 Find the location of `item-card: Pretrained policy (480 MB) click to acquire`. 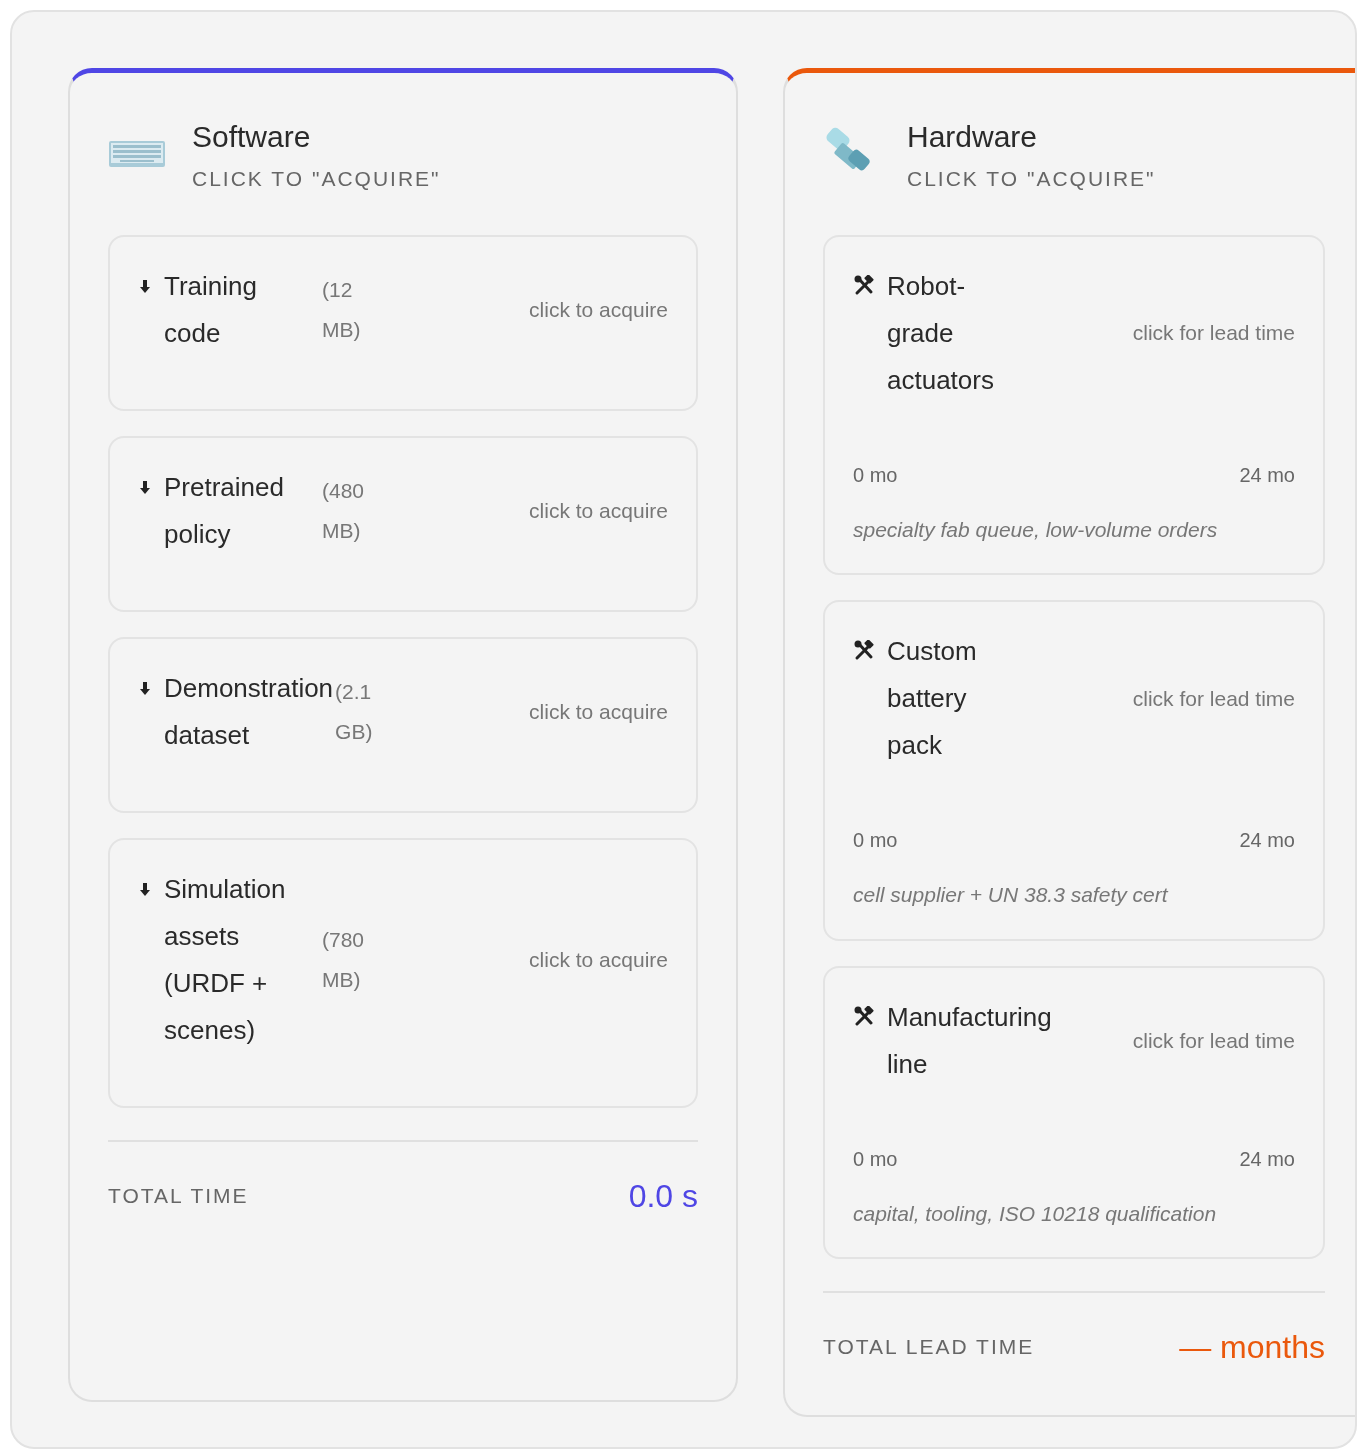

item-card: Pretrained policy (480 MB) click to acquire is located at coordinates (403, 523).